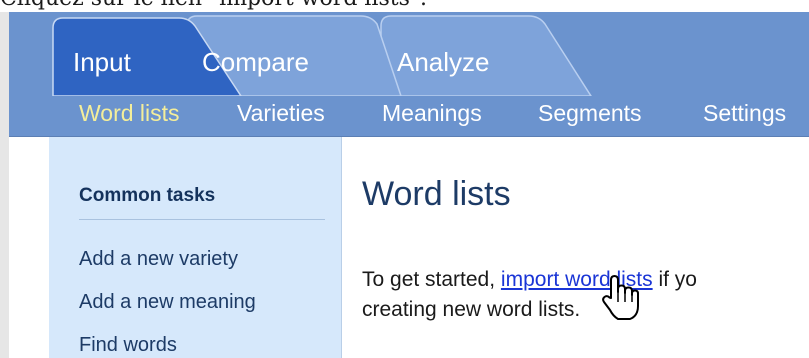  What do you see at coordinates (590, 113) in the screenshot?
I see `subnav-segments: Segments` at bounding box center [590, 113].